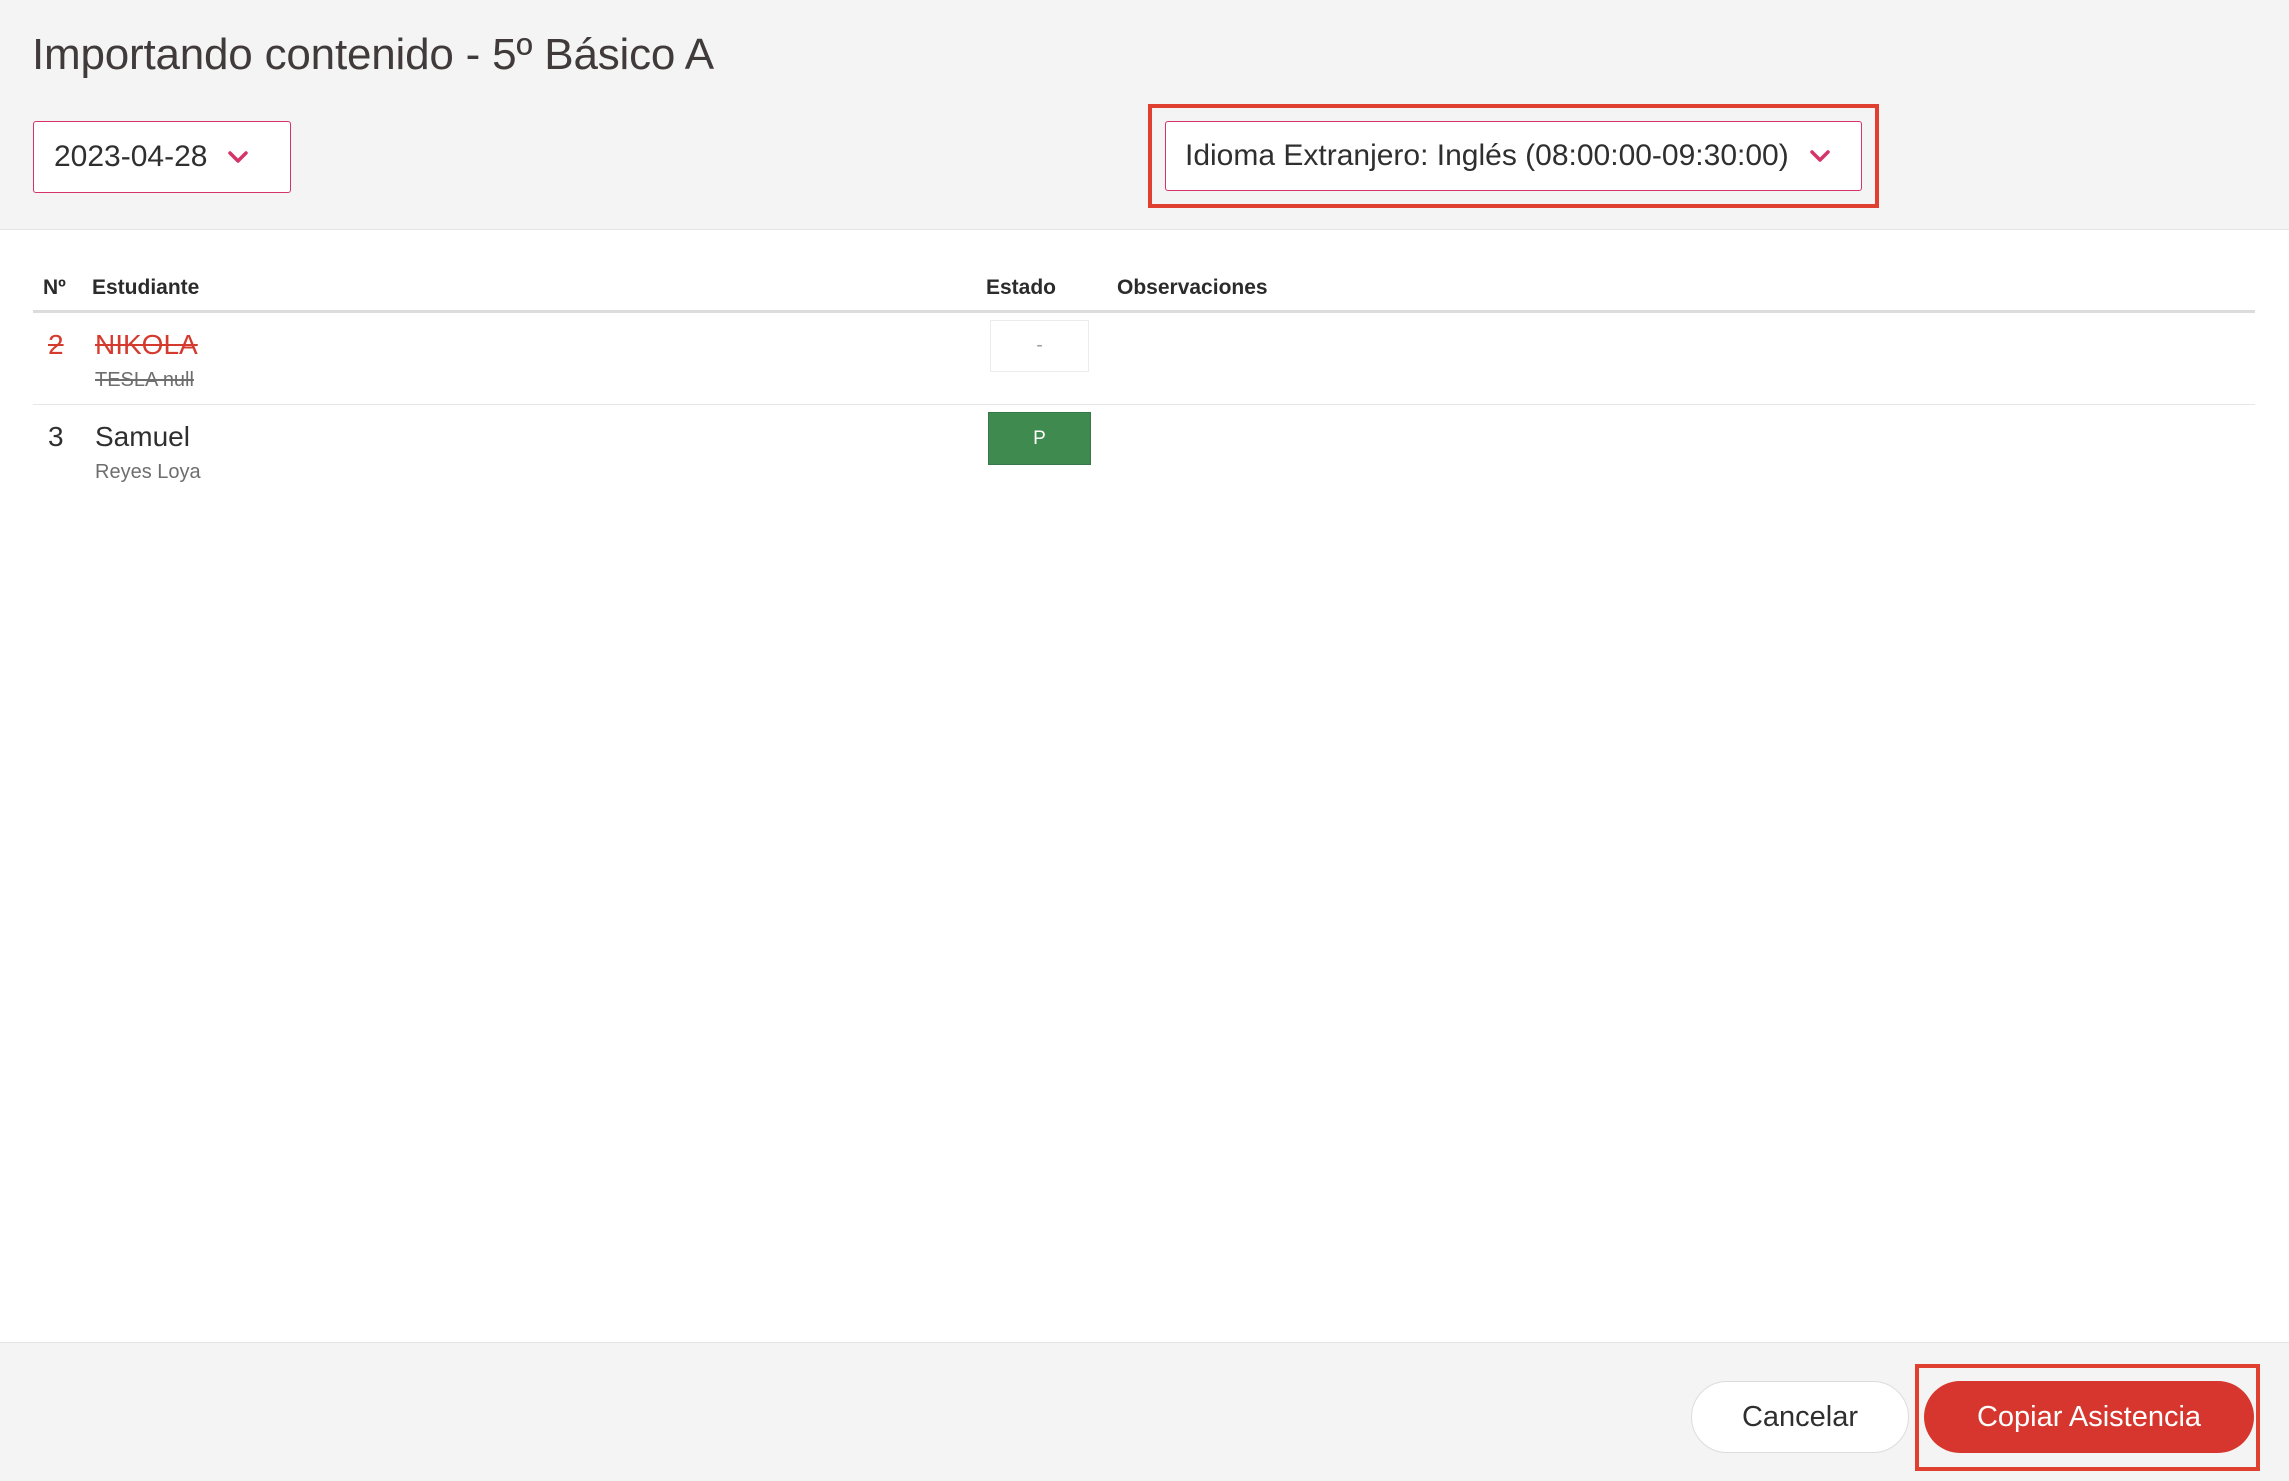 Image resolution: width=2289 pixels, height=1481 pixels. What do you see at coordinates (1144, 359) in the screenshot?
I see `table-row: 2 NIKOLA TESLA null -` at bounding box center [1144, 359].